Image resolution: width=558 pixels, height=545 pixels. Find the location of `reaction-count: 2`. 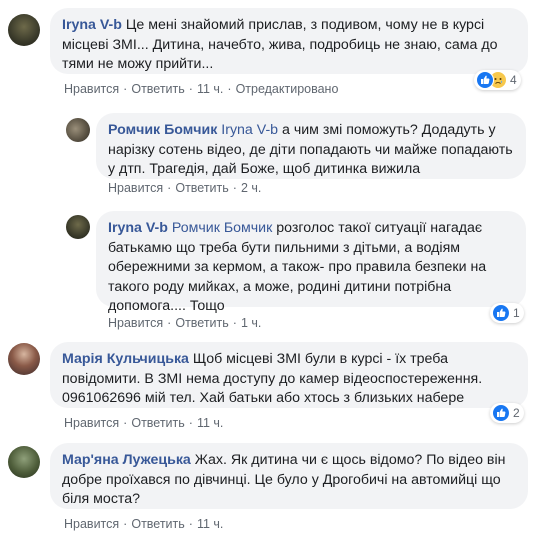

reaction-count: 2 is located at coordinates (516, 413).